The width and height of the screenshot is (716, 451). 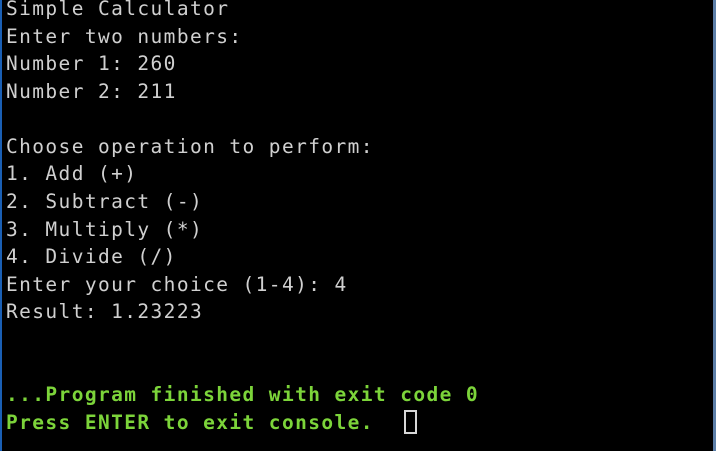 I want to click on program-title: Simple Calculator, so click(x=118, y=10).